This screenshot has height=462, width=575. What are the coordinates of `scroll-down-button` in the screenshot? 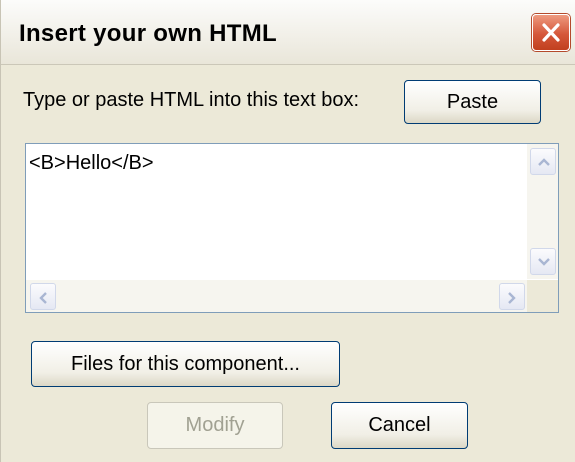 It's located at (543, 261).